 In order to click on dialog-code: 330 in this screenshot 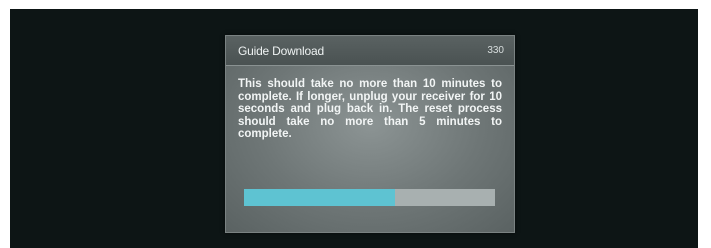, I will do `click(495, 50)`.